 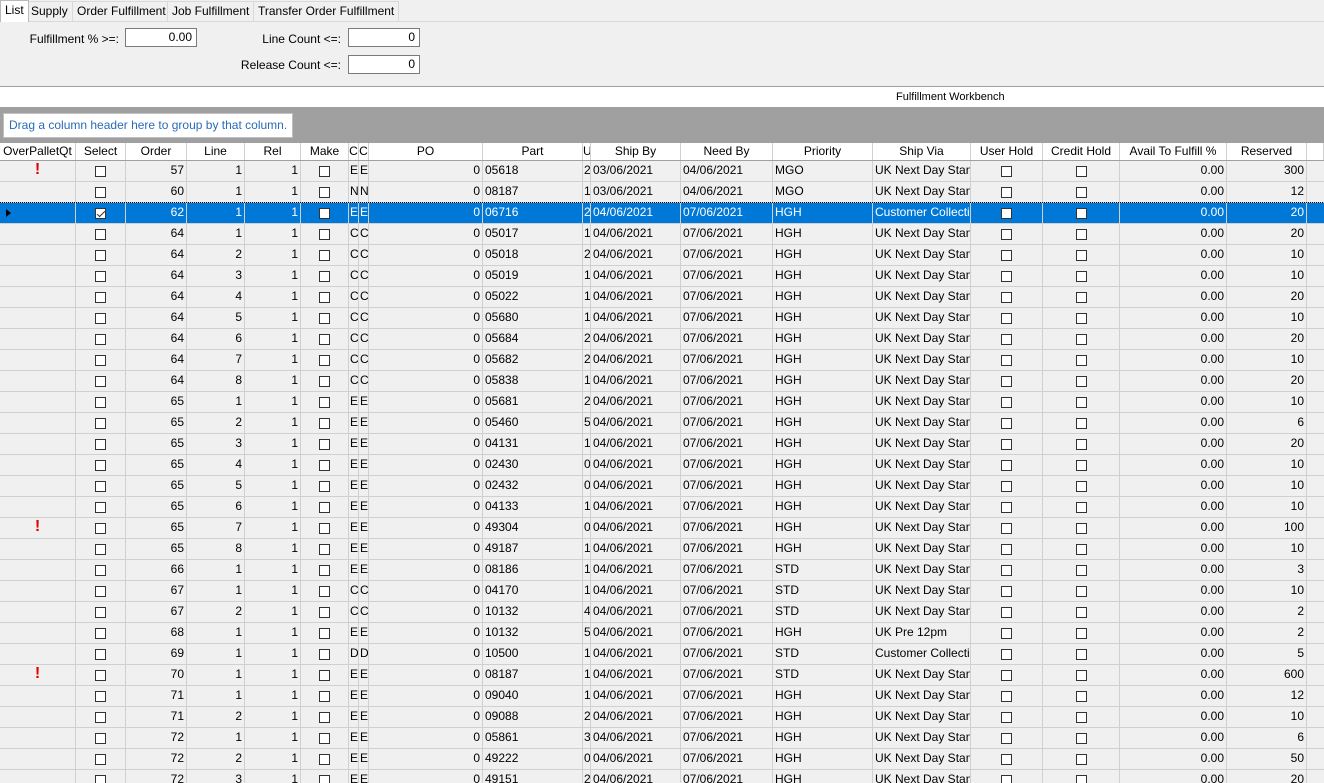 What do you see at coordinates (587, 612) in the screenshot?
I see `cell-u: 4` at bounding box center [587, 612].